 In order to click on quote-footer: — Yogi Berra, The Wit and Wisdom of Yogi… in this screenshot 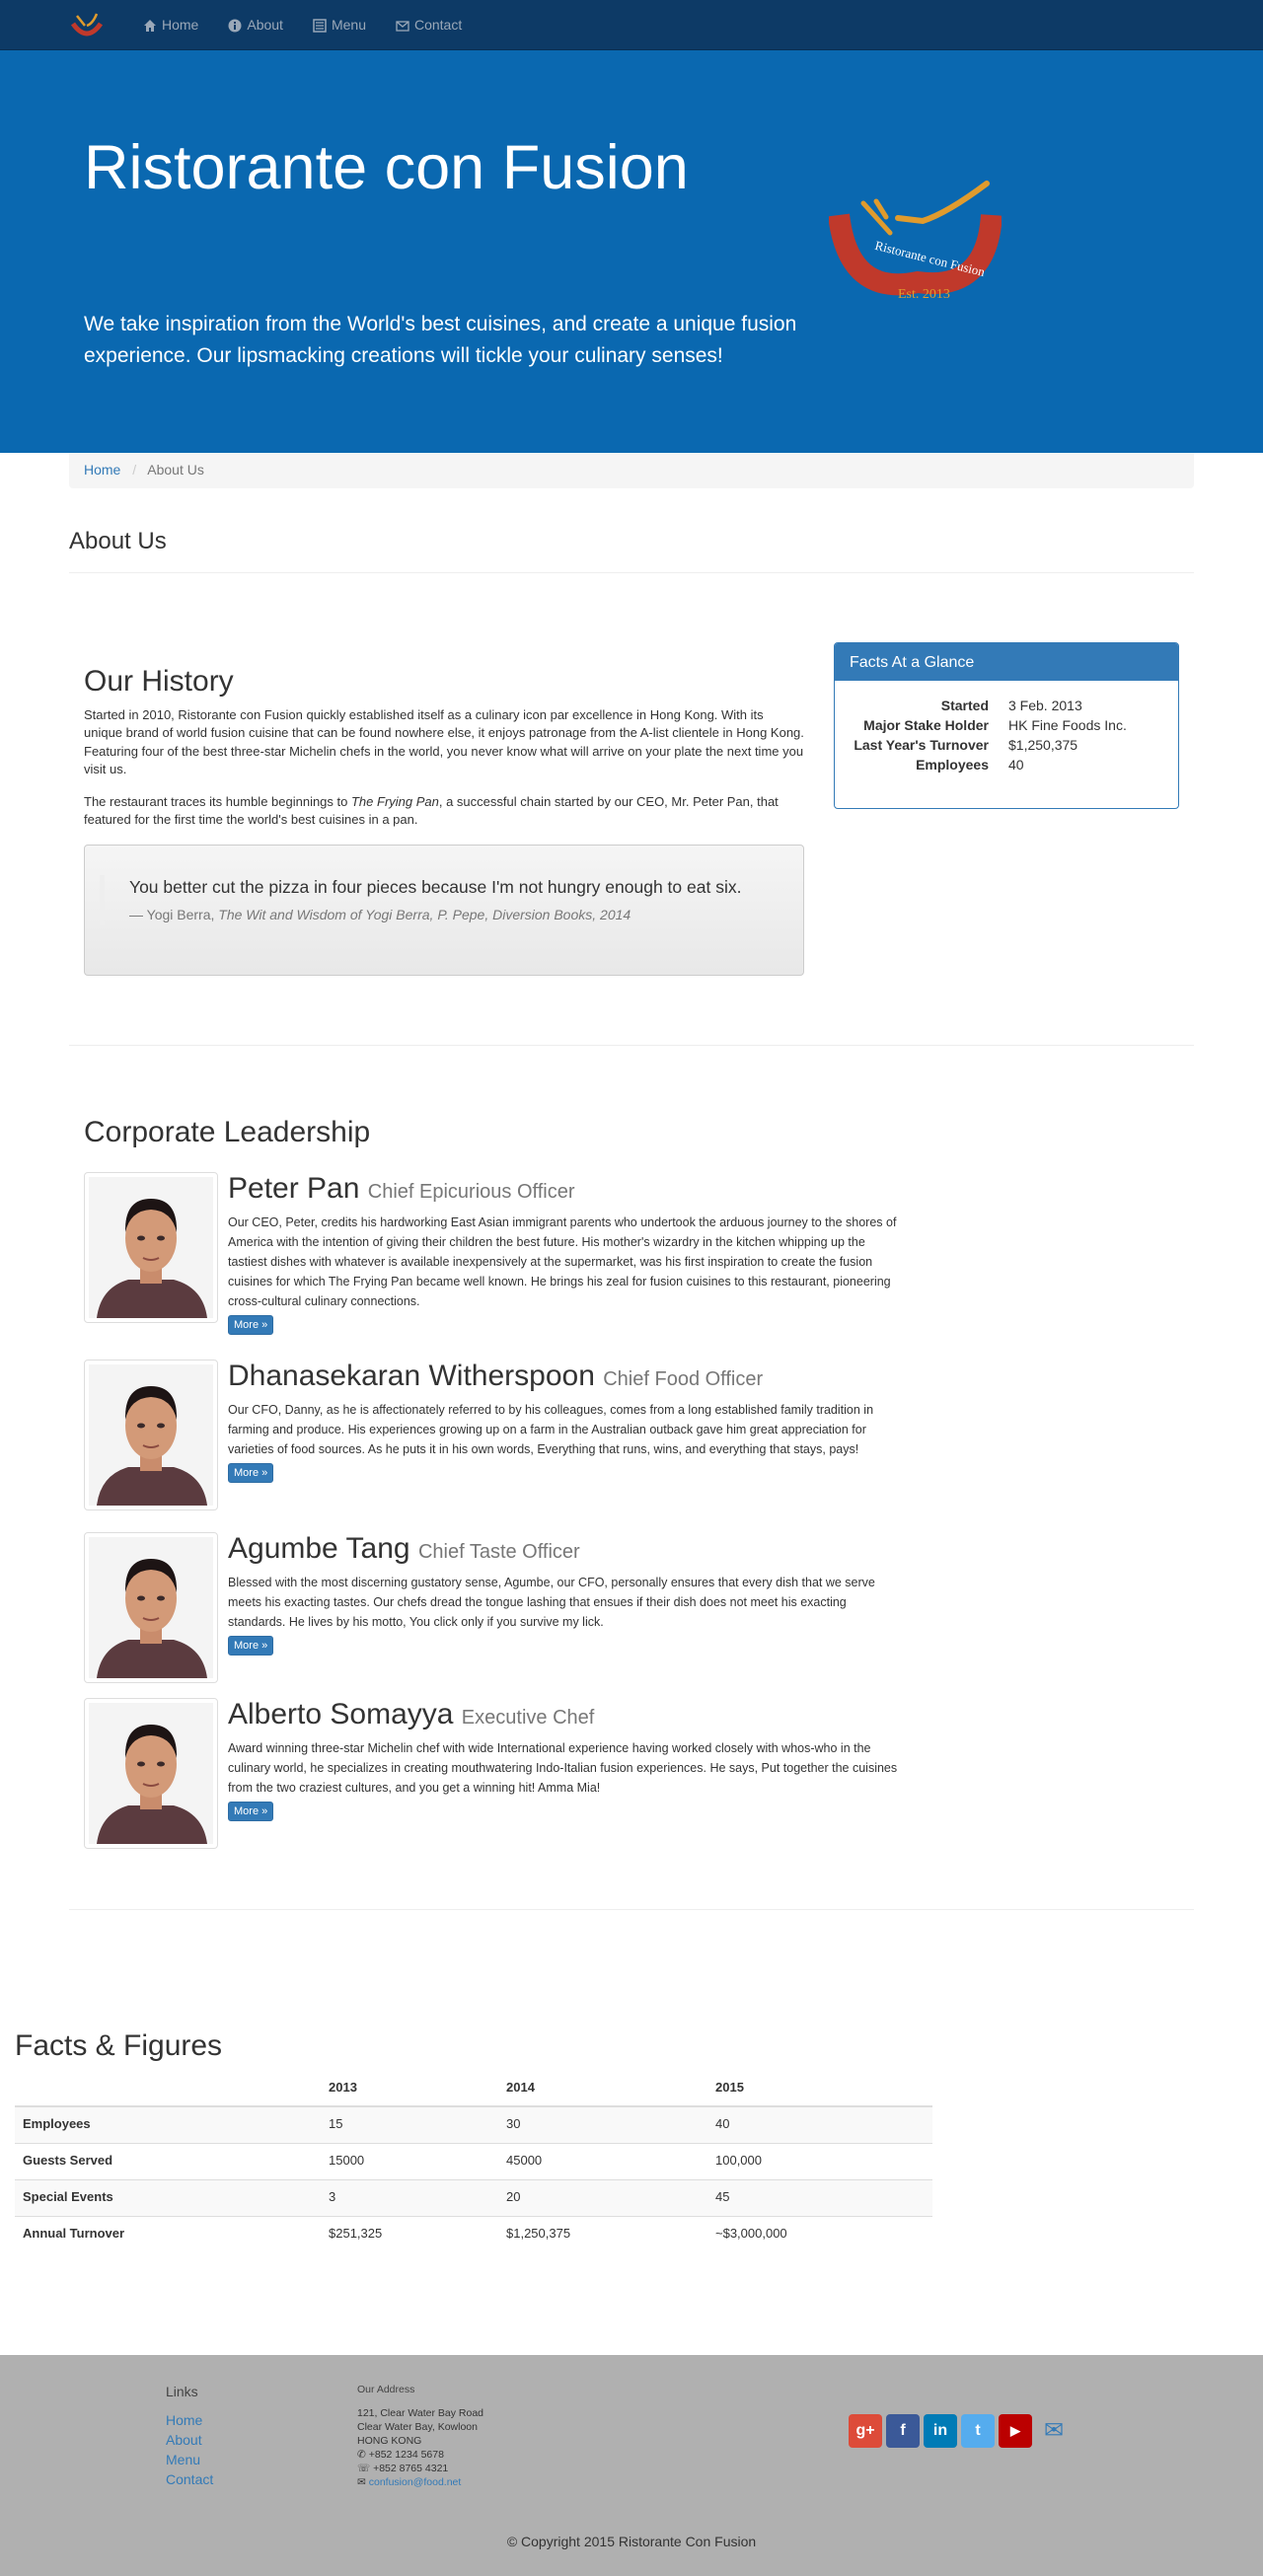, I will do `click(380, 914)`.